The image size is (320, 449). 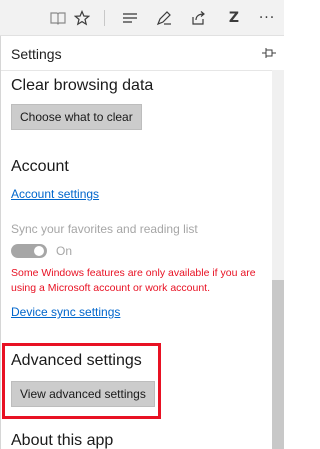 What do you see at coordinates (269, 52) in the screenshot?
I see `pin-icon` at bounding box center [269, 52].